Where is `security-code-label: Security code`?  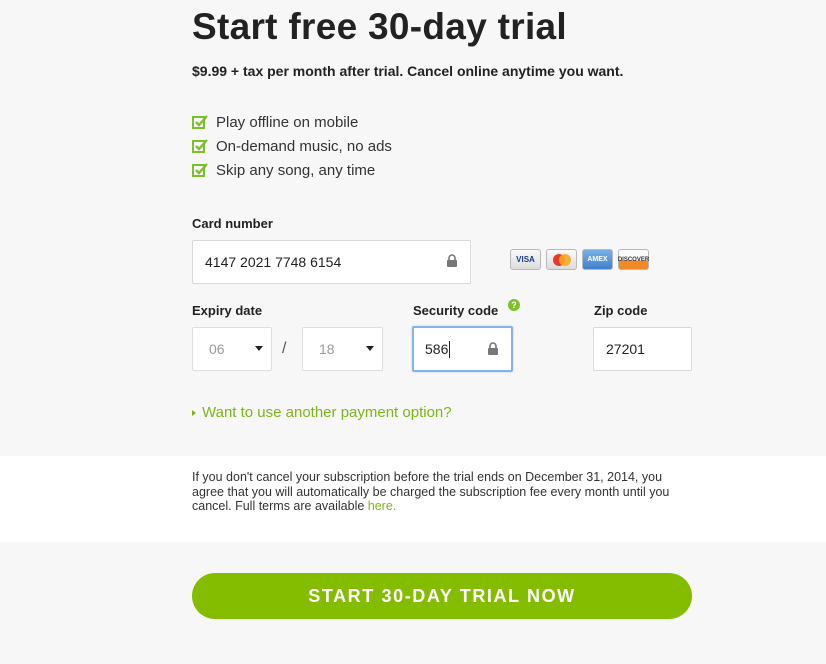
security-code-label: Security code is located at coordinates (456, 310).